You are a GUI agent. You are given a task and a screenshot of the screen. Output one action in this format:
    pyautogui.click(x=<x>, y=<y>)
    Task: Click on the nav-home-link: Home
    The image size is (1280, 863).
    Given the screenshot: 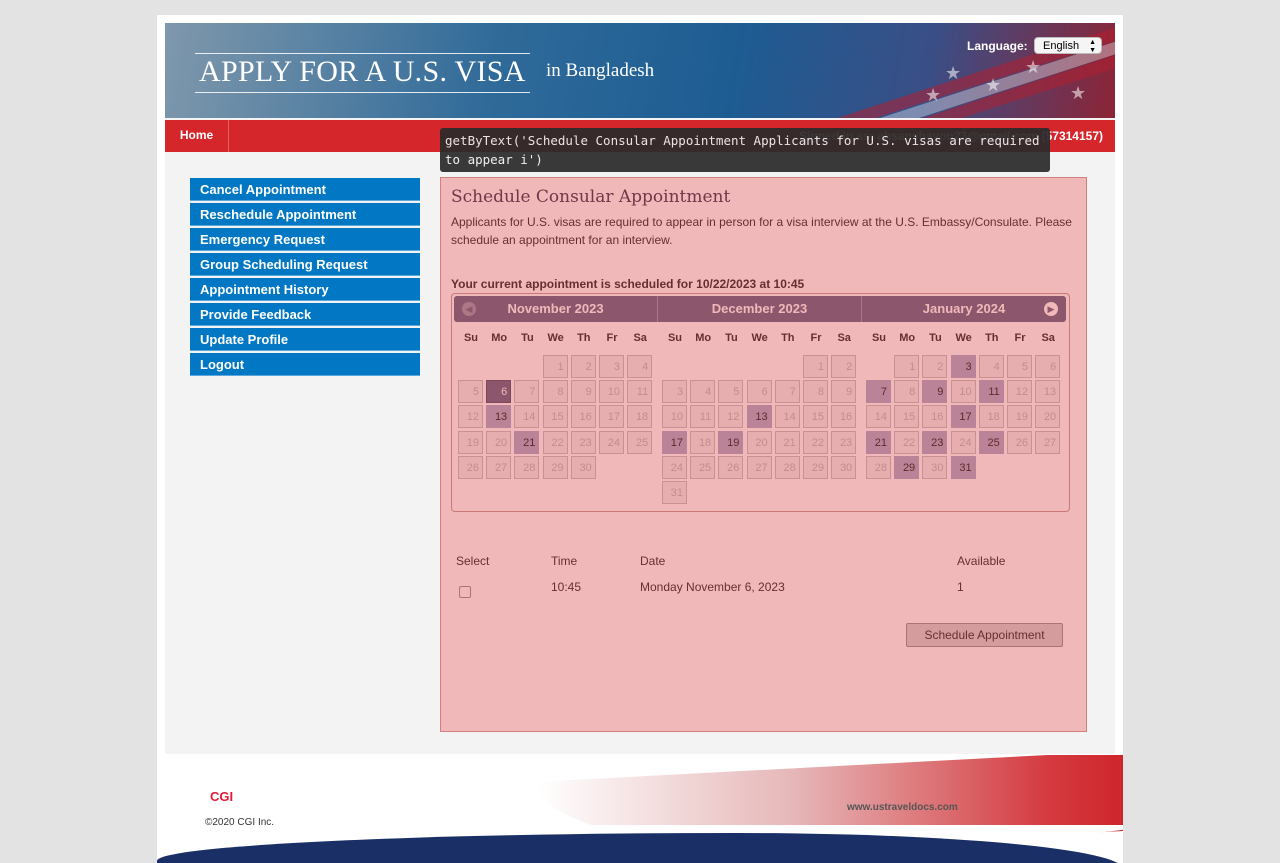 What is the action you would take?
    pyautogui.click(x=197, y=136)
    